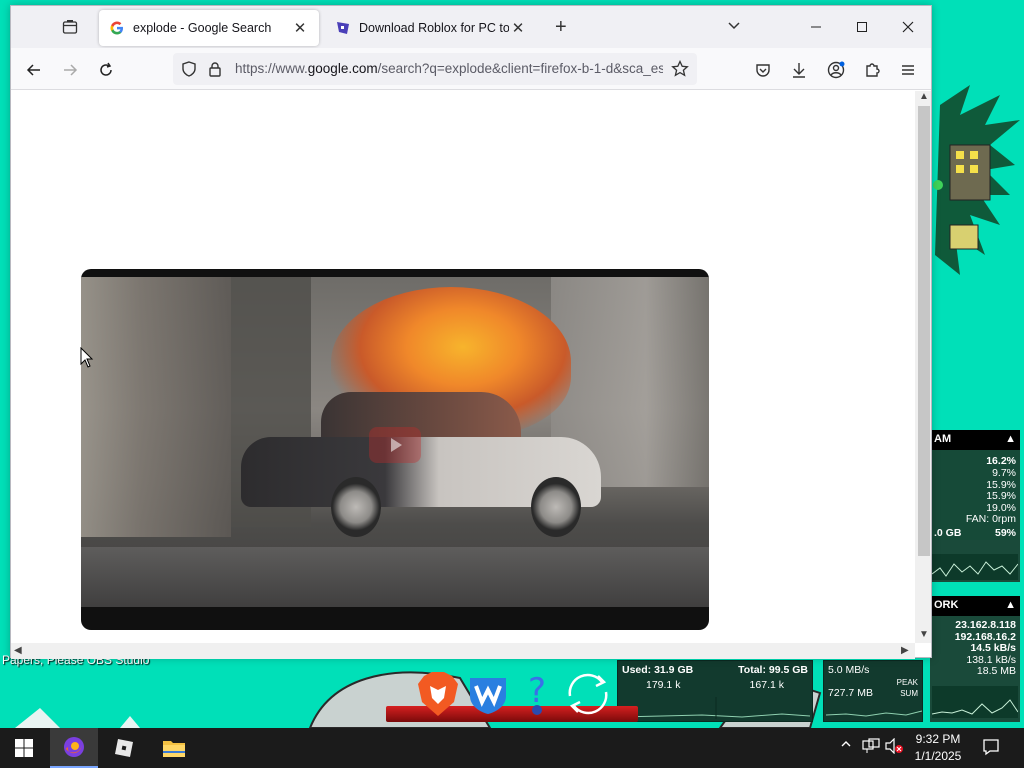 Image resolution: width=1024 pixels, height=768 pixels. I want to click on ram-graph, so click(975, 567).